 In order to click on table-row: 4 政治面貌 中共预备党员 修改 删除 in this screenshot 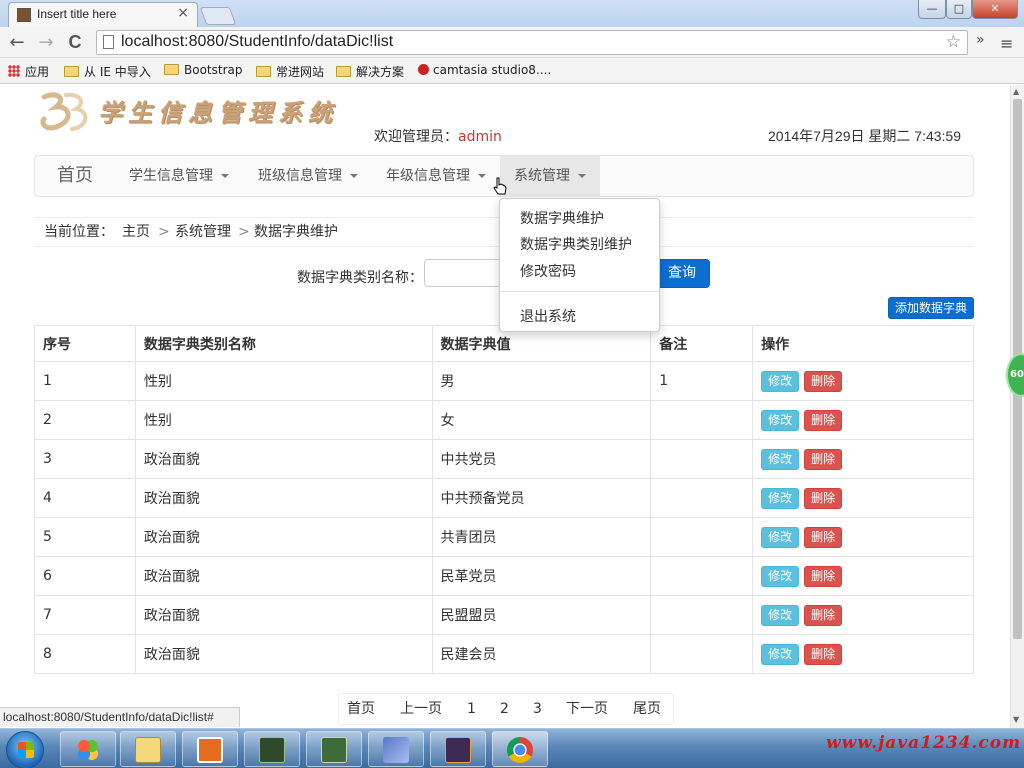, I will do `click(504, 498)`.